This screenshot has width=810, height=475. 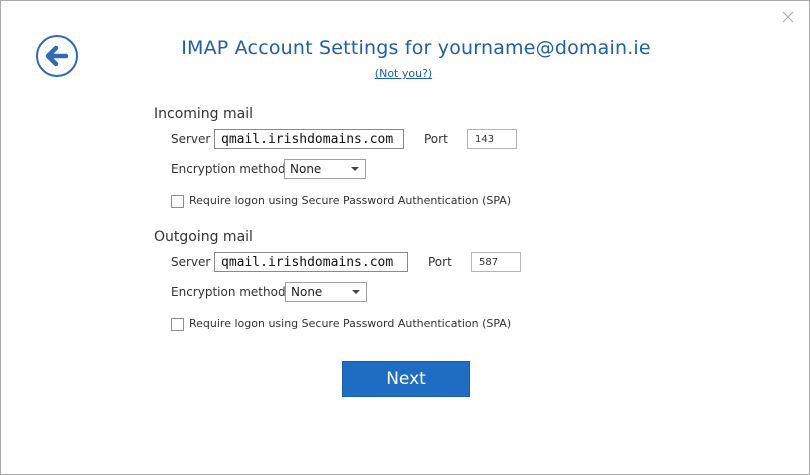 What do you see at coordinates (403, 73) in the screenshot?
I see `not-you-link: (Not you?)` at bounding box center [403, 73].